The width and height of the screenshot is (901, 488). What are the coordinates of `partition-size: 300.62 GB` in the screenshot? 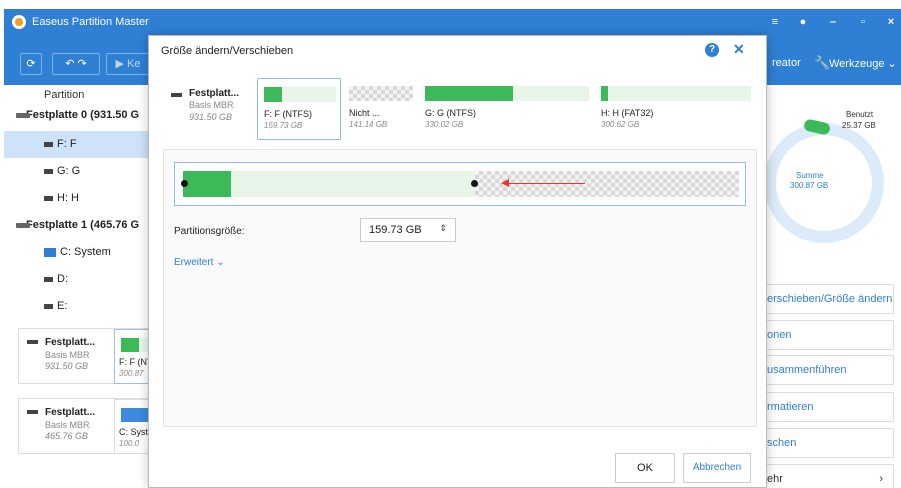 It's located at (620, 124).